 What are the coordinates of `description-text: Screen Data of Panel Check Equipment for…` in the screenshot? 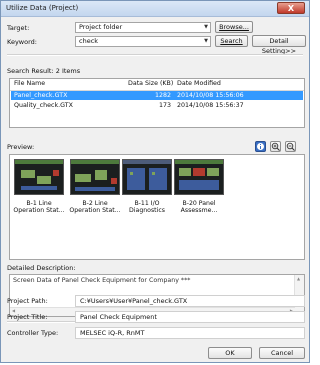 It's located at (102, 280).